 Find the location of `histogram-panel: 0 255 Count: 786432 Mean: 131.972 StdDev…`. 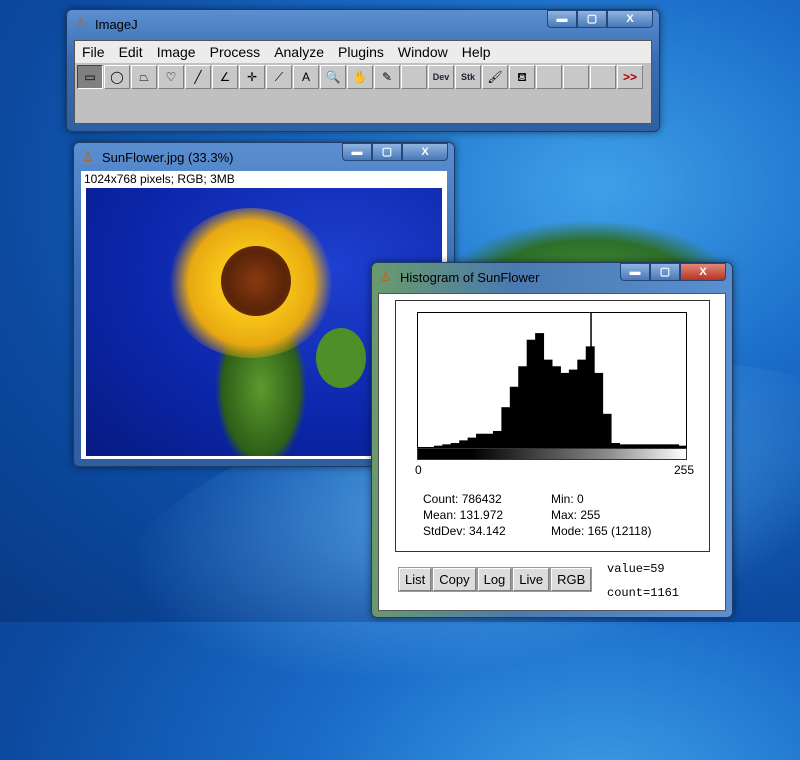

histogram-panel: 0 255 Count: 786432 Mean: 131.972 StdDev… is located at coordinates (552, 426).